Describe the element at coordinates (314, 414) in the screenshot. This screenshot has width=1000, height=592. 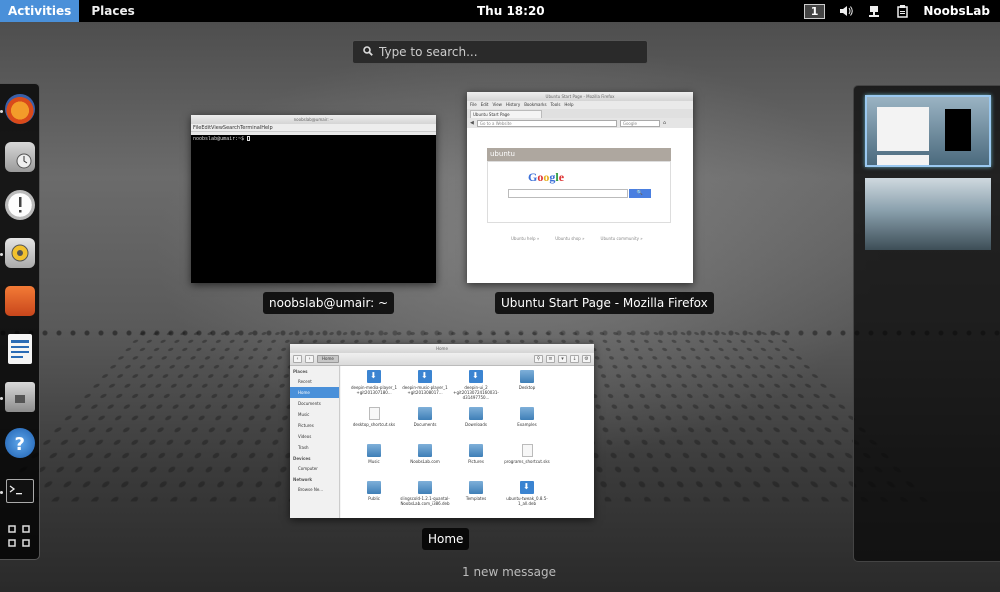
I see `sidebar-item-music: Music` at that location.